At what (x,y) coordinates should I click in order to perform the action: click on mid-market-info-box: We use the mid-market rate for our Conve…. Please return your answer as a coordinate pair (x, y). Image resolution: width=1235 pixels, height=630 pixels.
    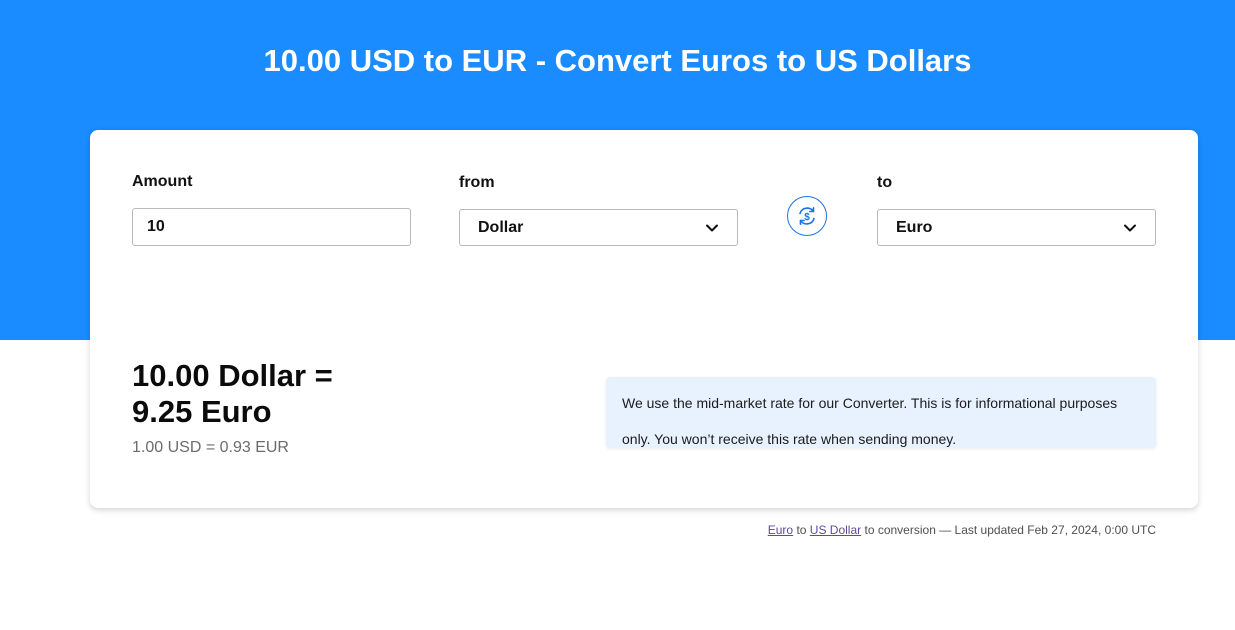
    Looking at the image, I should click on (881, 412).